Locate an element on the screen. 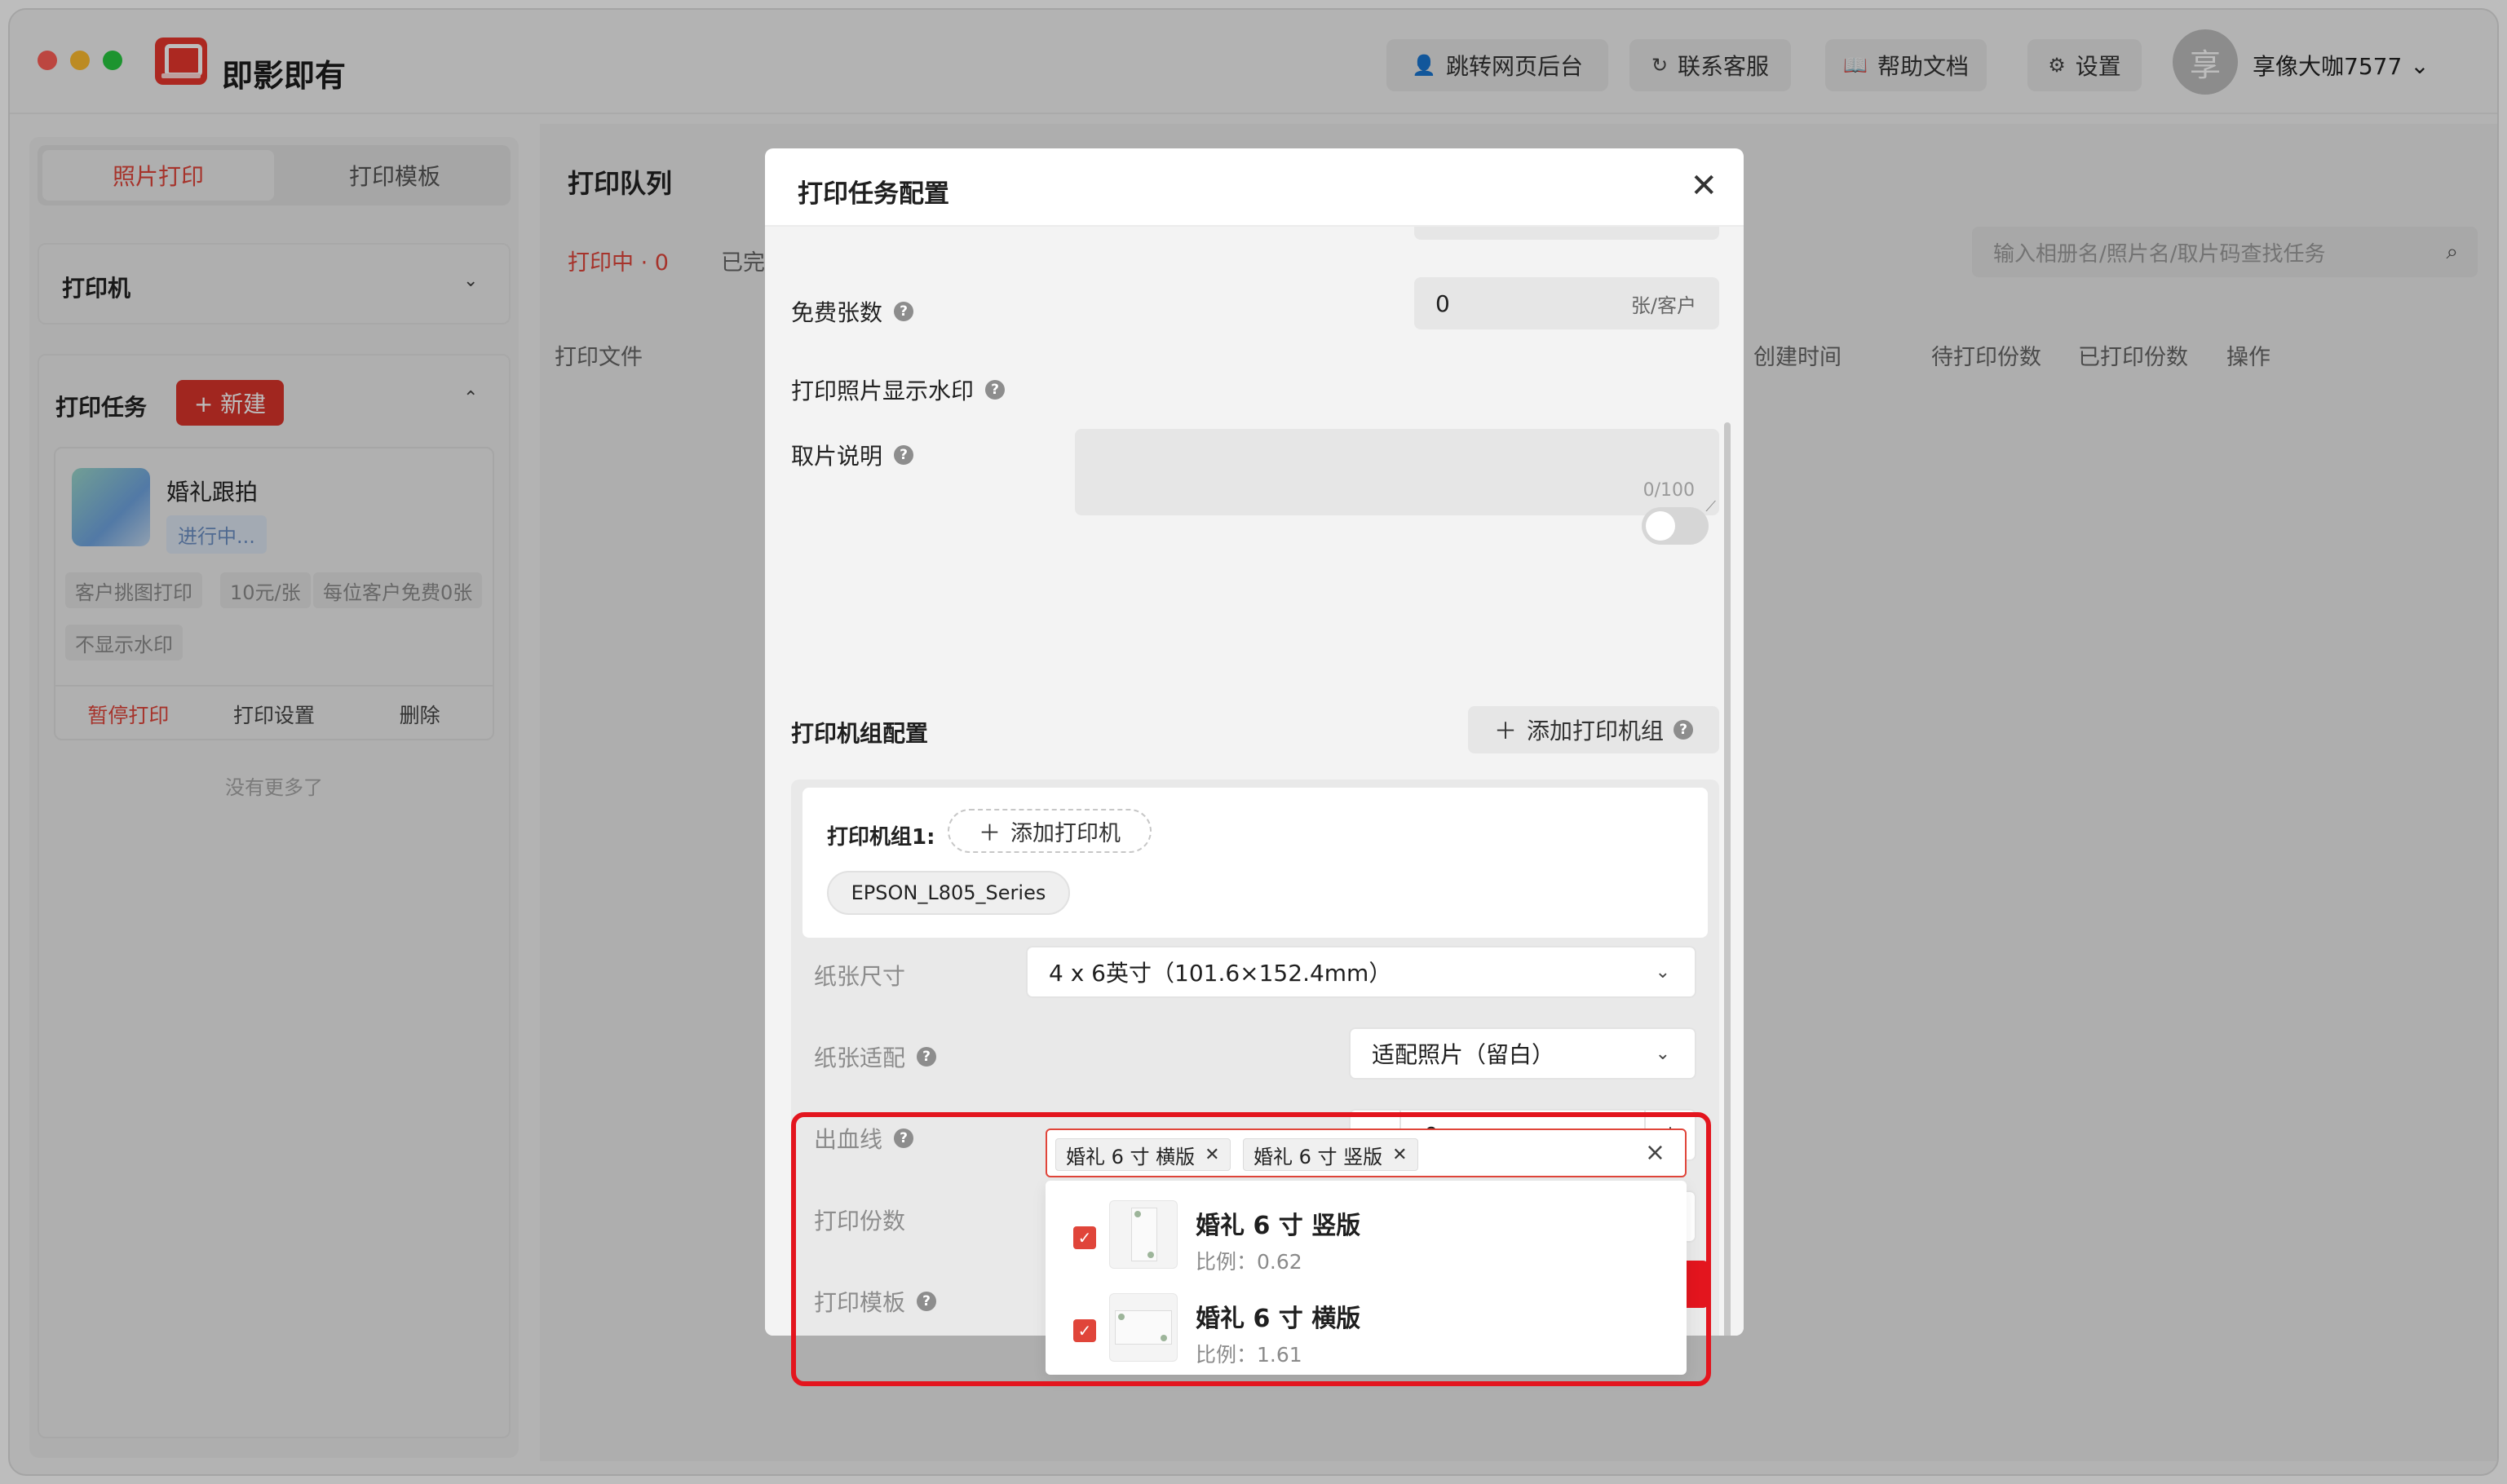 The image size is (2507, 1484). paper-size-text: 纸张尺寸 is located at coordinates (860, 976).